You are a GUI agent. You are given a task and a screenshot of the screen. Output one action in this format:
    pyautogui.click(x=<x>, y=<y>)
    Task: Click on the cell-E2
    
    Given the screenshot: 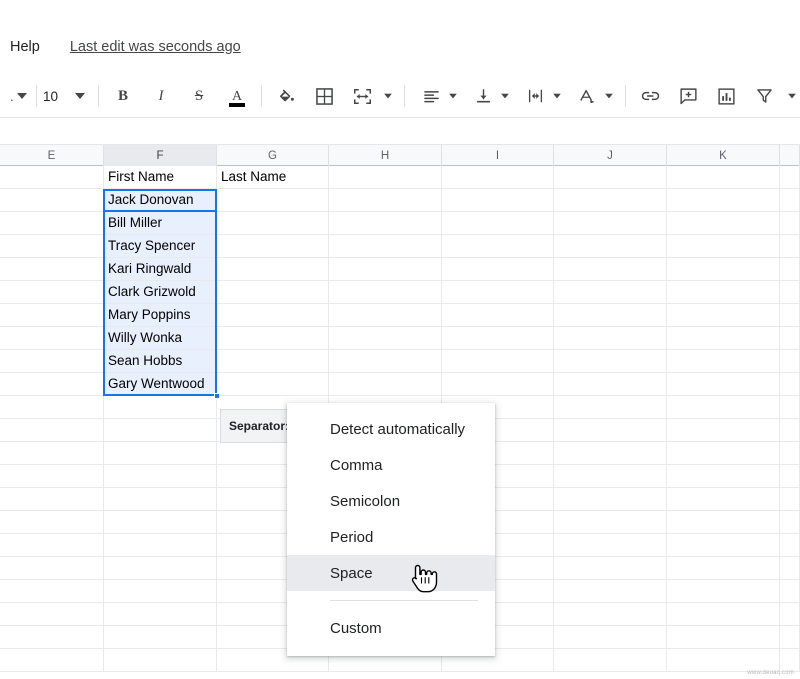 What is the action you would take?
    pyautogui.click(x=52, y=200)
    